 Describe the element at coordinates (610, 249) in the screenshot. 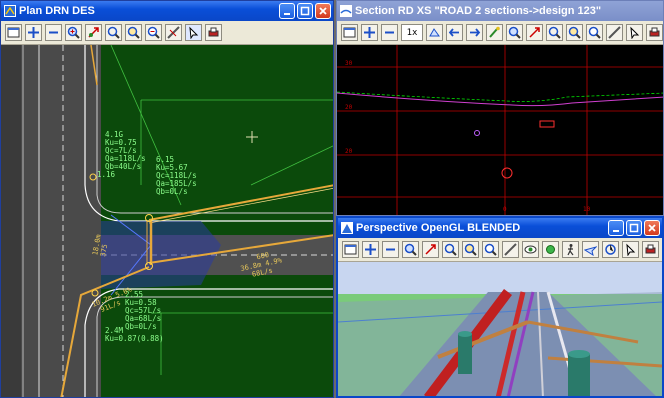

I see `rotate-icon` at that location.